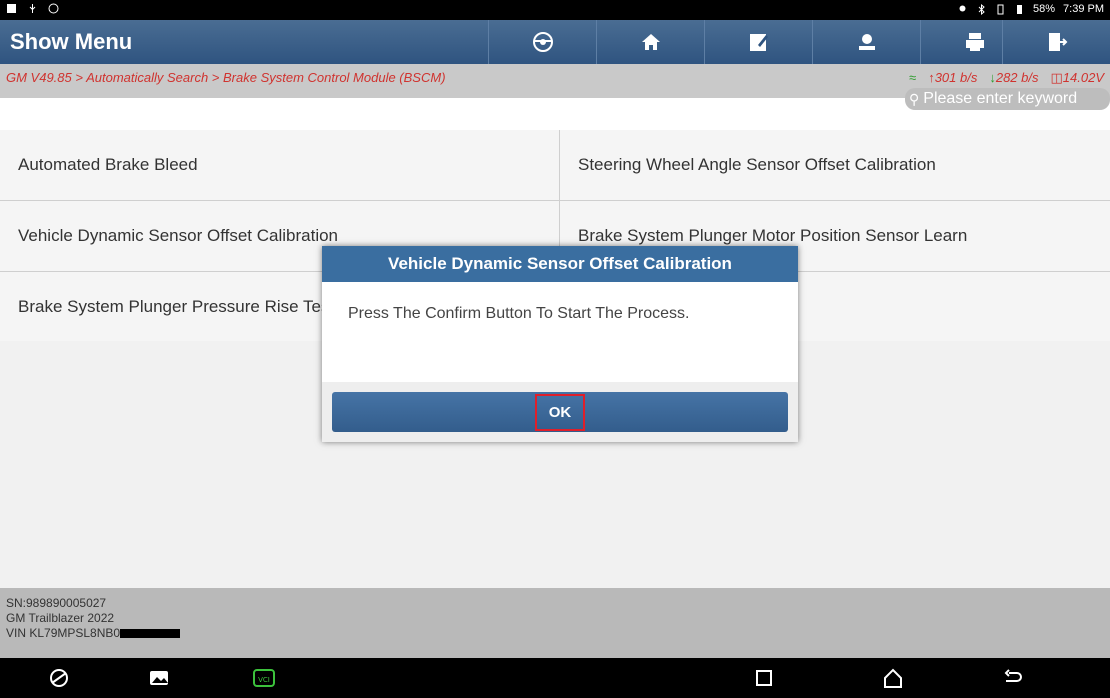 This screenshot has width=1110, height=698. Describe the element at coordinates (53, 8) in the screenshot. I see `accessibility-icon` at that location.